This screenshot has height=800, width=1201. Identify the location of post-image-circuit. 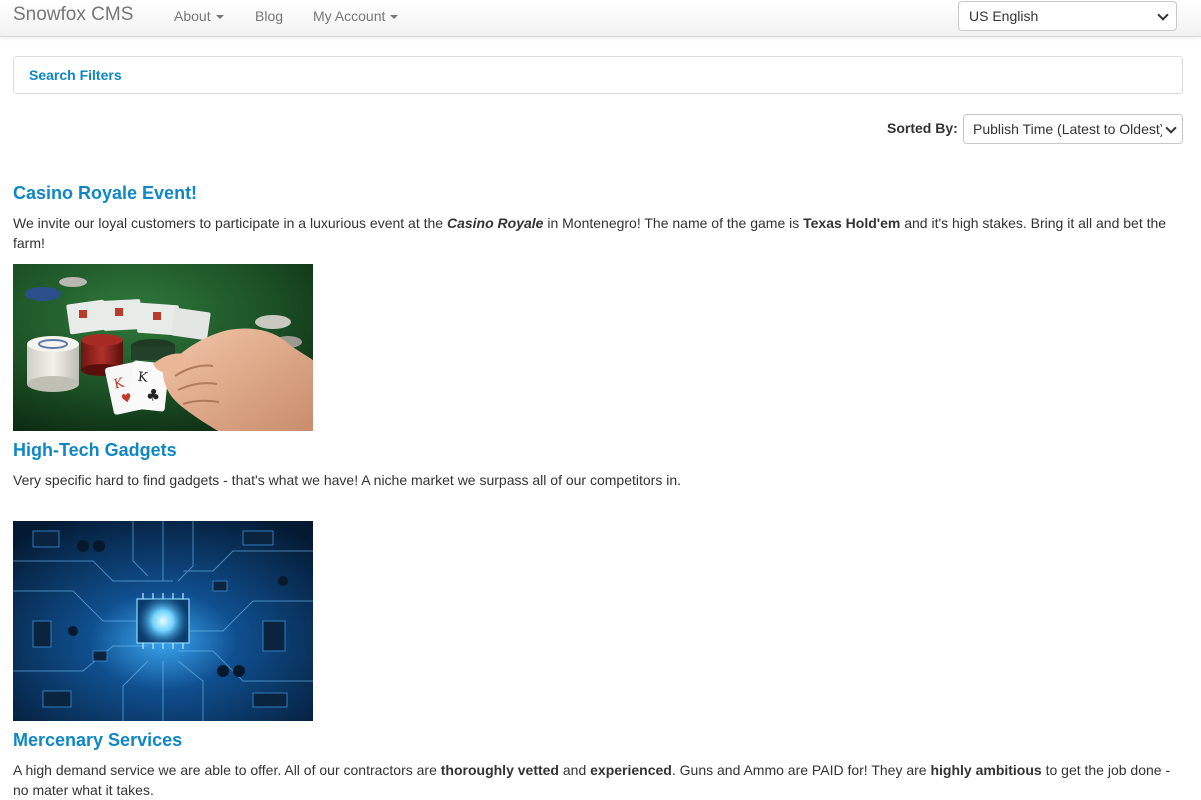
(163, 621).